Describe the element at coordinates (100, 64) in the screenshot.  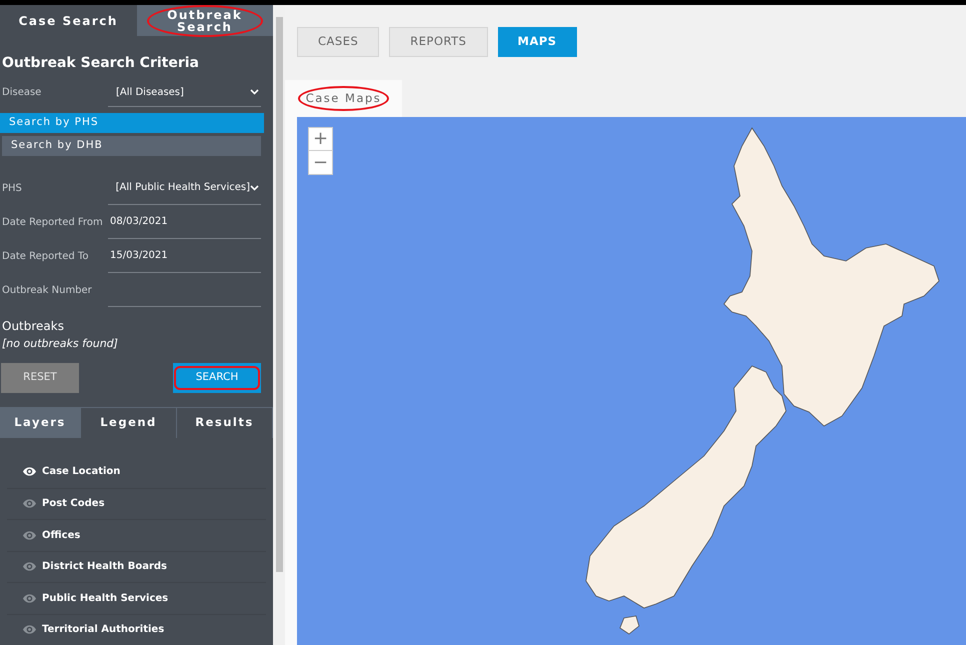
I see `criteria-title: Outbreak Search Criteria` at that location.